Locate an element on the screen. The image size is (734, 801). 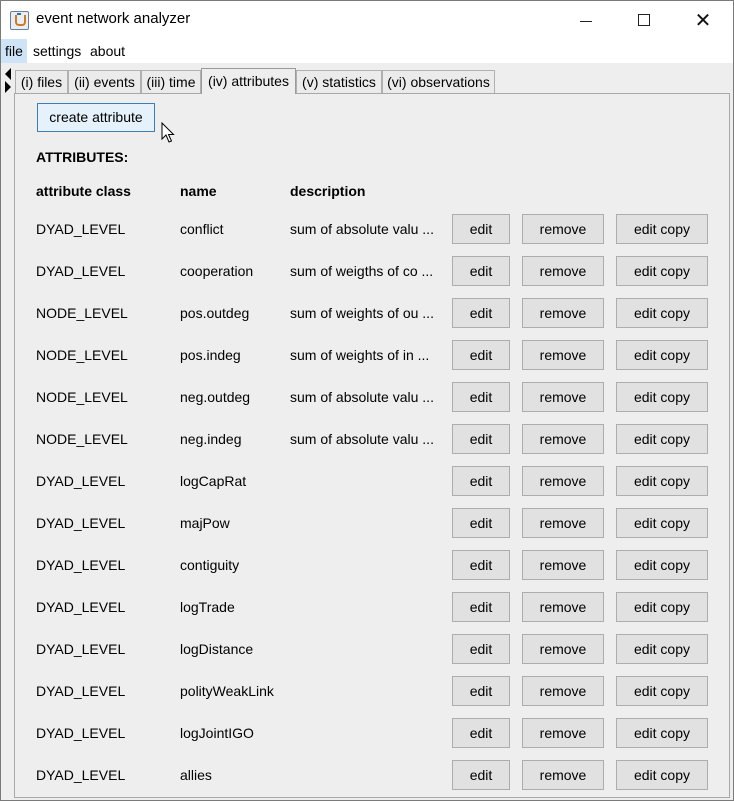
attribute-name-cell: allies is located at coordinates (196, 775).